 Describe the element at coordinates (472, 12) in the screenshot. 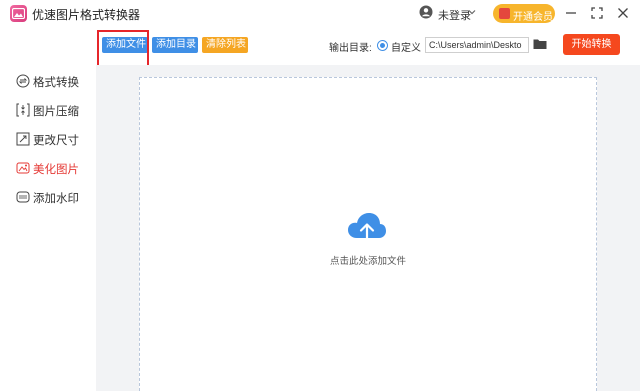

I see `chevron-down-icon` at that location.